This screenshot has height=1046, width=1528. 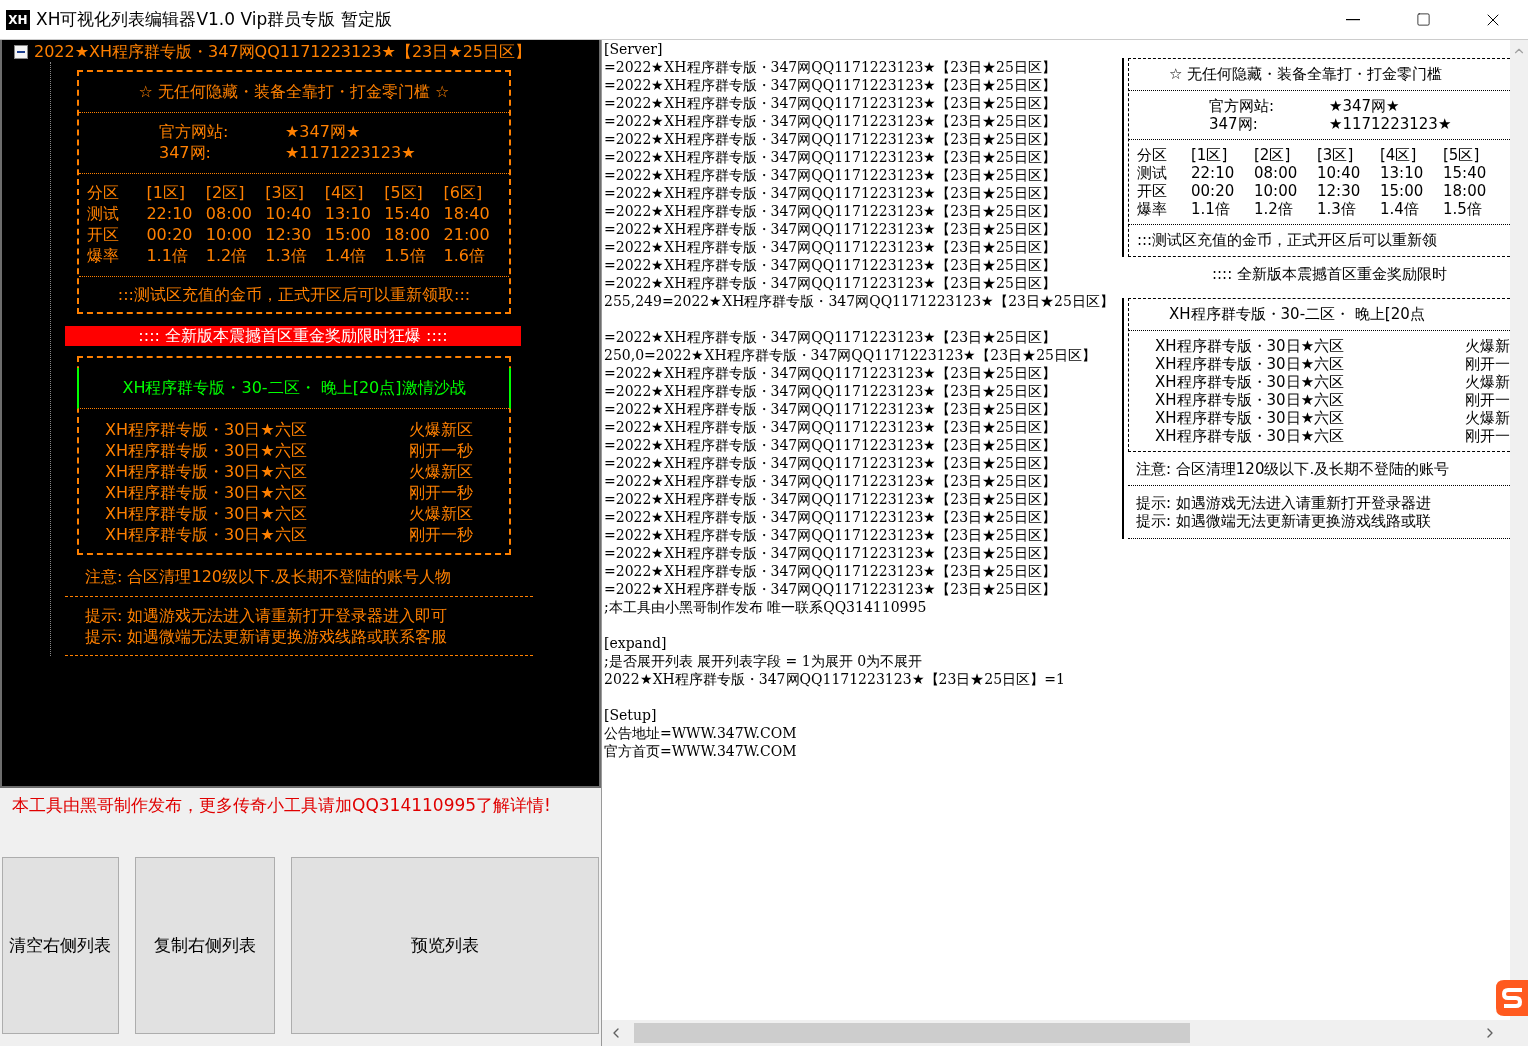 What do you see at coordinates (631, 715) in the screenshot?
I see `editor-line: [Setup]` at bounding box center [631, 715].